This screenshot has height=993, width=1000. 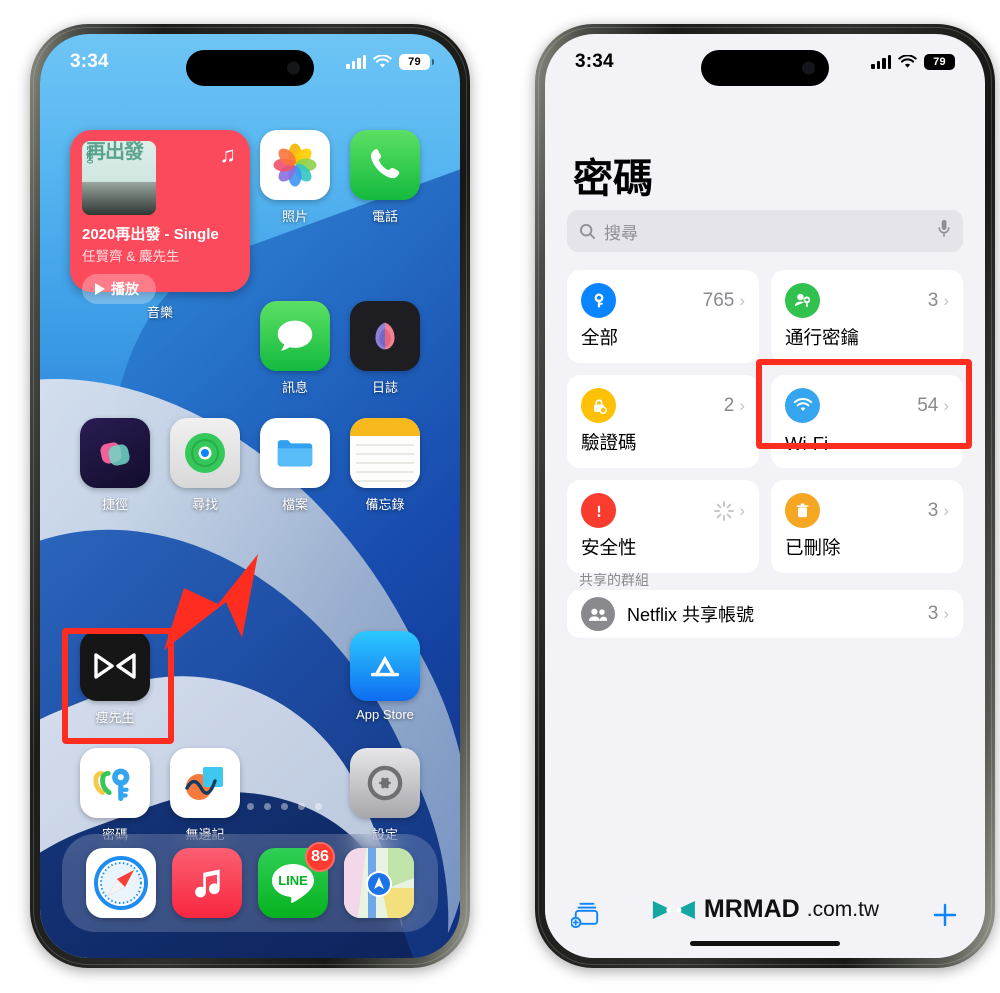 What do you see at coordinates (385, 165) in the screenshot?
I see `phone-icon` at bounding box center [385, 165].